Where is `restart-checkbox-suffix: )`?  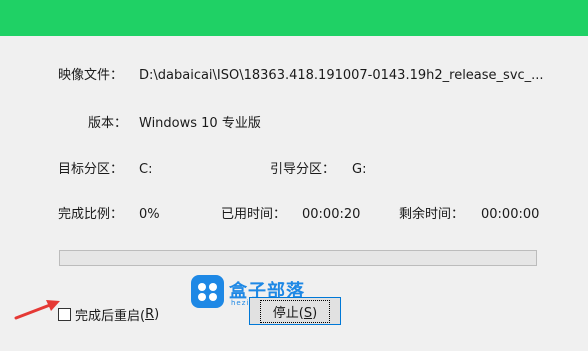
restart-checkbox-suffix: ) is located at coordinates (157, 314).